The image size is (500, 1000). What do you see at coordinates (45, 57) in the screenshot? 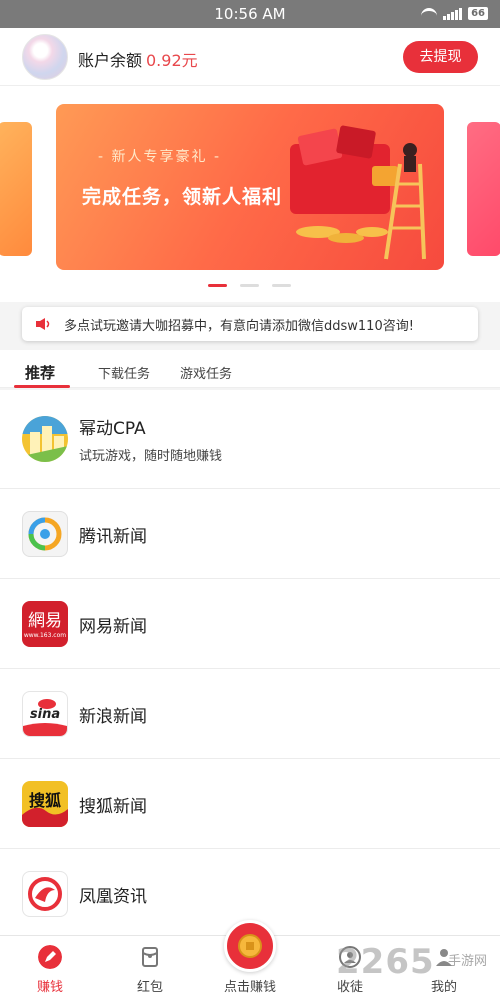
I see `avatar` at bounding box center [45, 57].